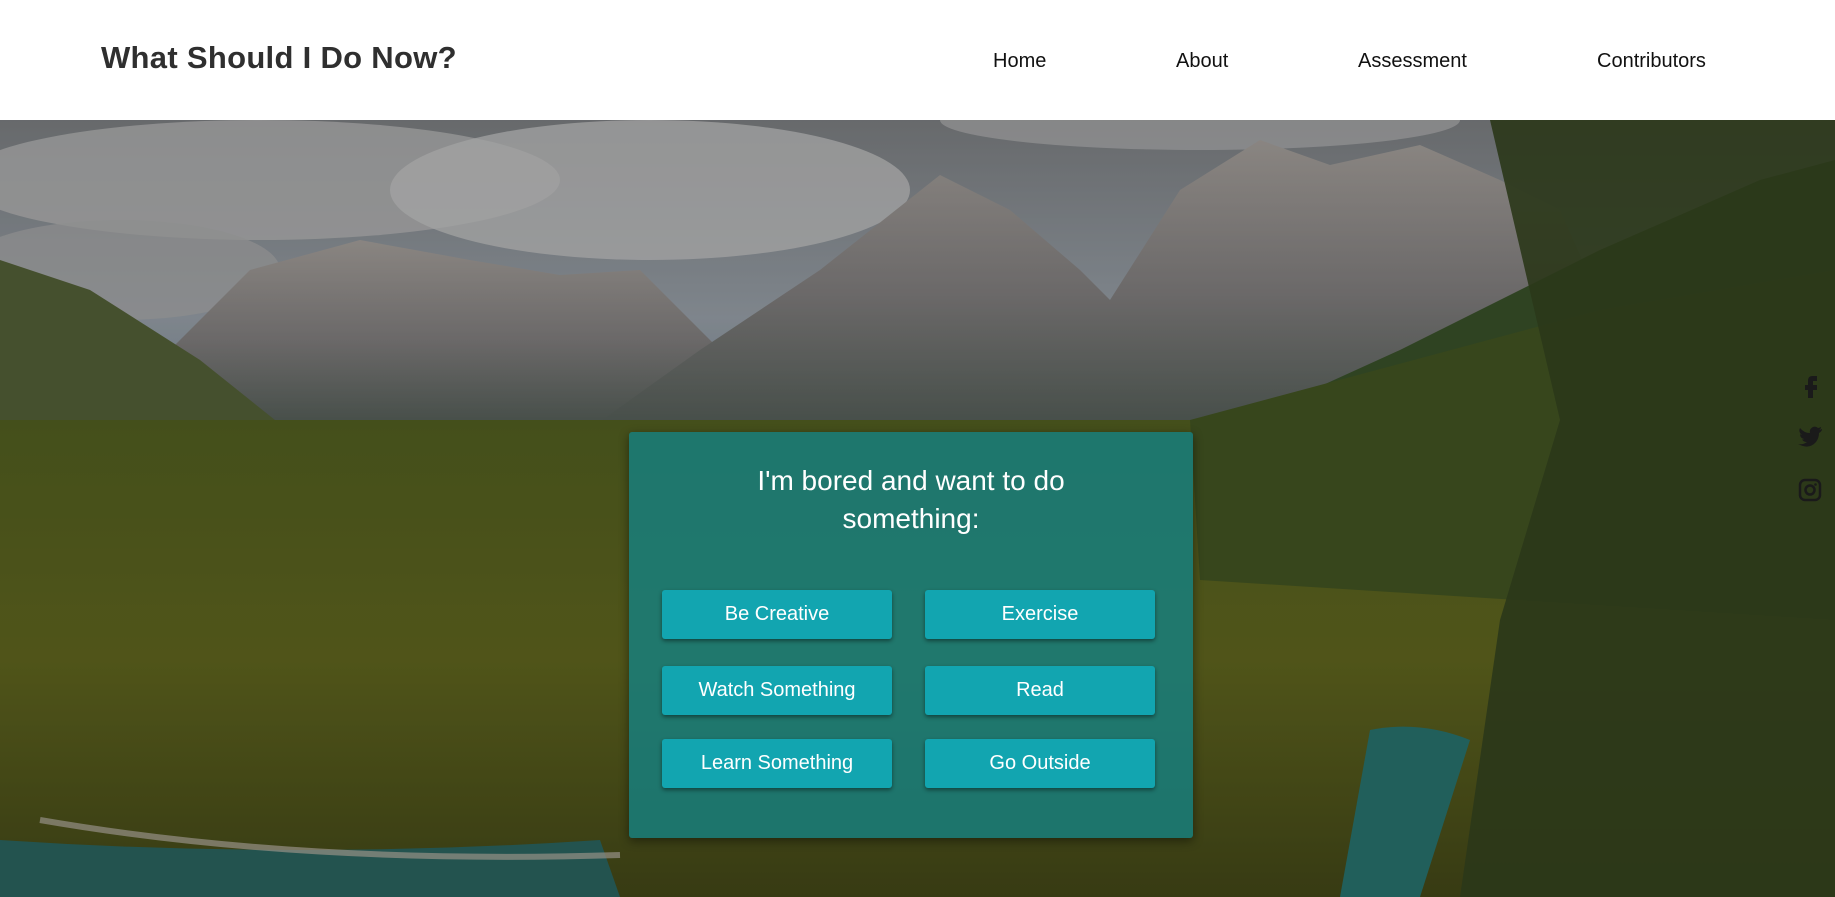 This screenshot has width=1835, height=897. What do you see at coordinates (1412, 61) in the screenshot?
I see `nav-item-assessment: Assessment` at bounding box center [1412, 61].